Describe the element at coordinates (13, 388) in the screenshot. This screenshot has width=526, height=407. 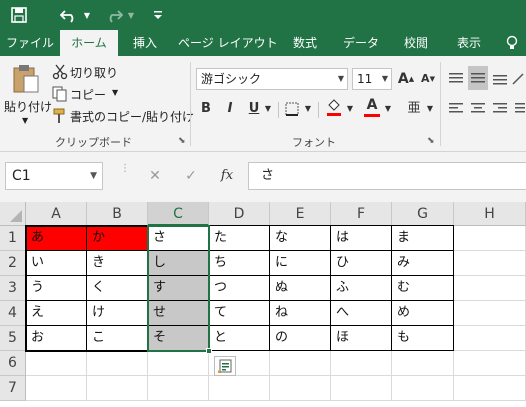
I see `row-header-7: 7` at that location.